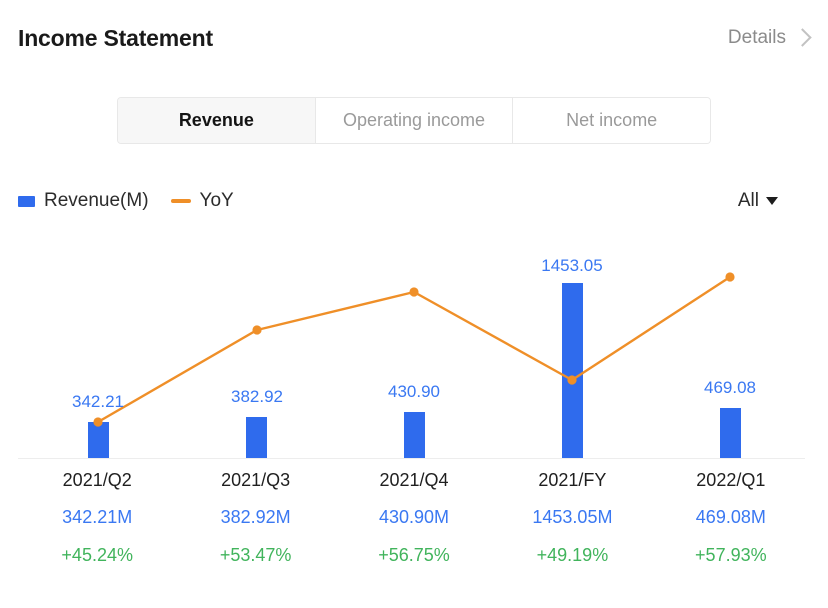 This screenshot has width=828, height=608. Describe the element at coordinates (756, 37) in the screenshot. I see `details-label: Details` at that location.